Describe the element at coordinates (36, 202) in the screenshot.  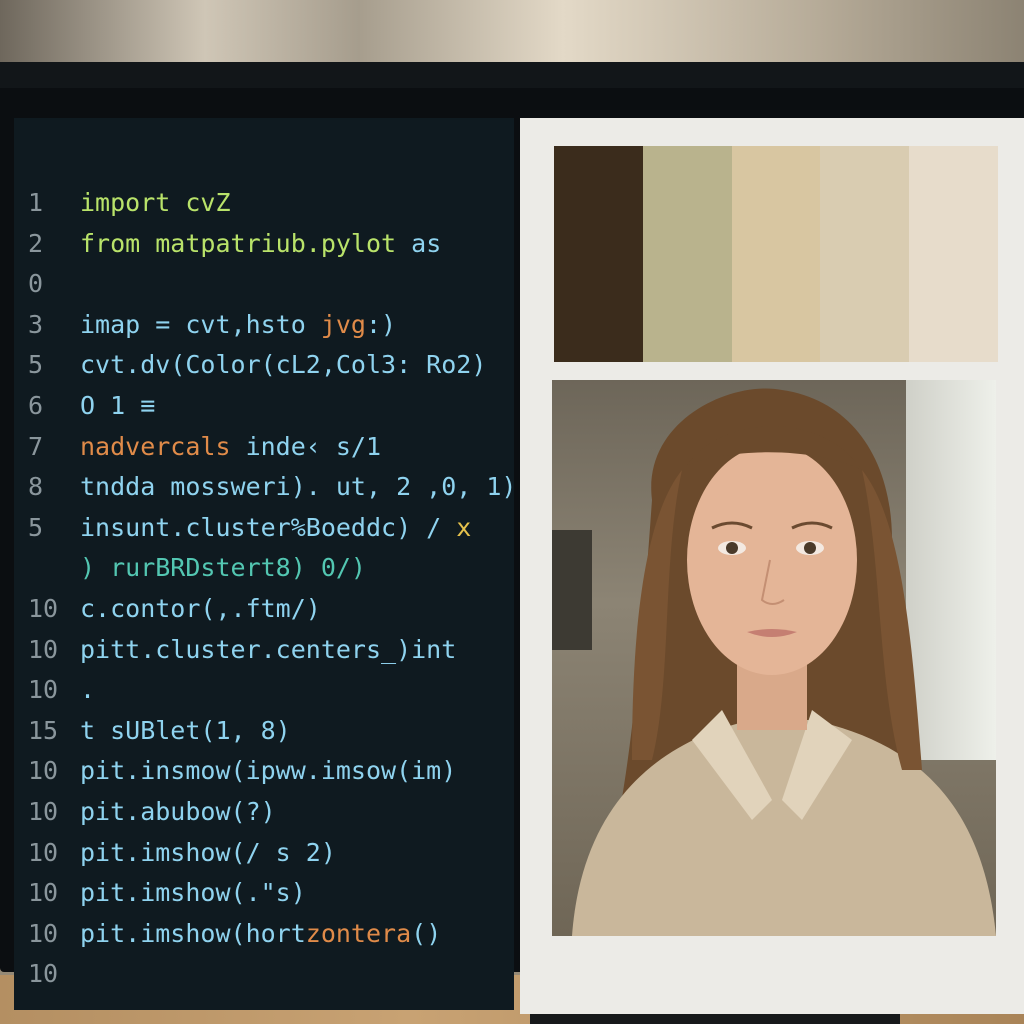
I see `line-number: 1` at that location.